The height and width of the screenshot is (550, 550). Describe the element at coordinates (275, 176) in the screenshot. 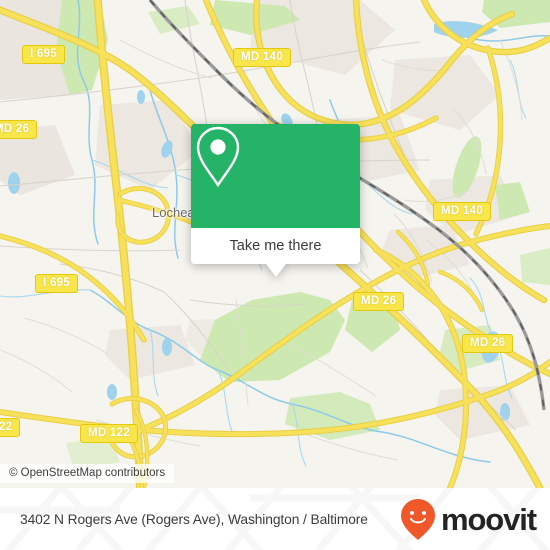

I see `popup-marker-area` at that location.